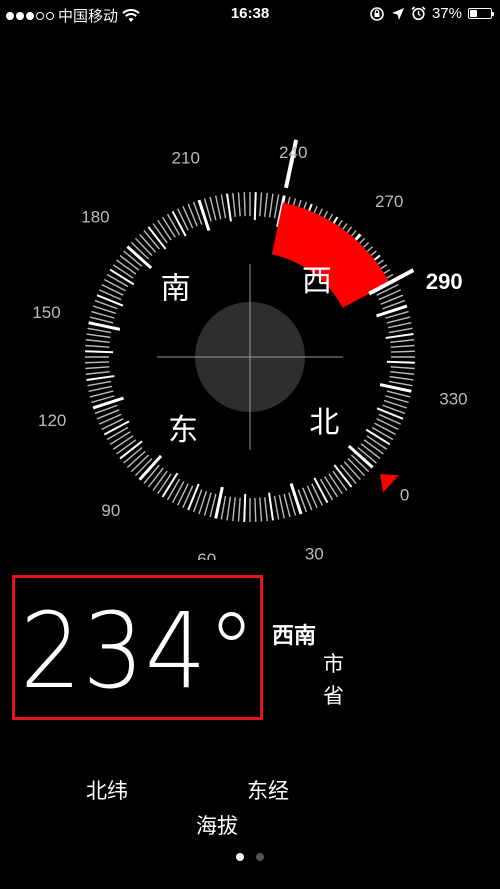 The width and height of the screenshot is (500, 889). I want to click on north-pointer-icon, so click(389, 483).